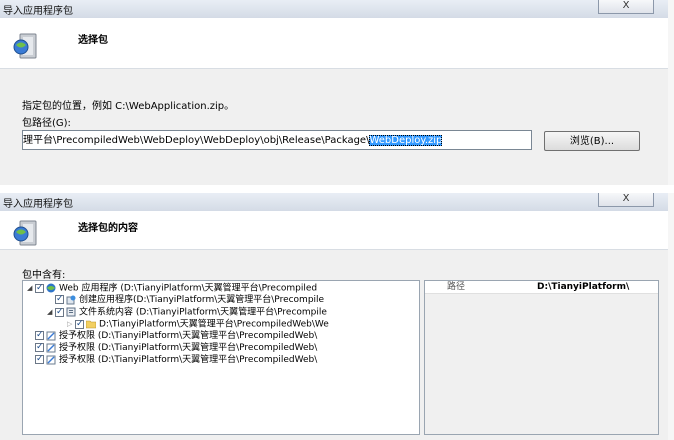 The image size is (674, 440). Describe the element at coordinates (337, 230) in the screenshot. I see `dialog2-header: 选择包的内容` at that location.